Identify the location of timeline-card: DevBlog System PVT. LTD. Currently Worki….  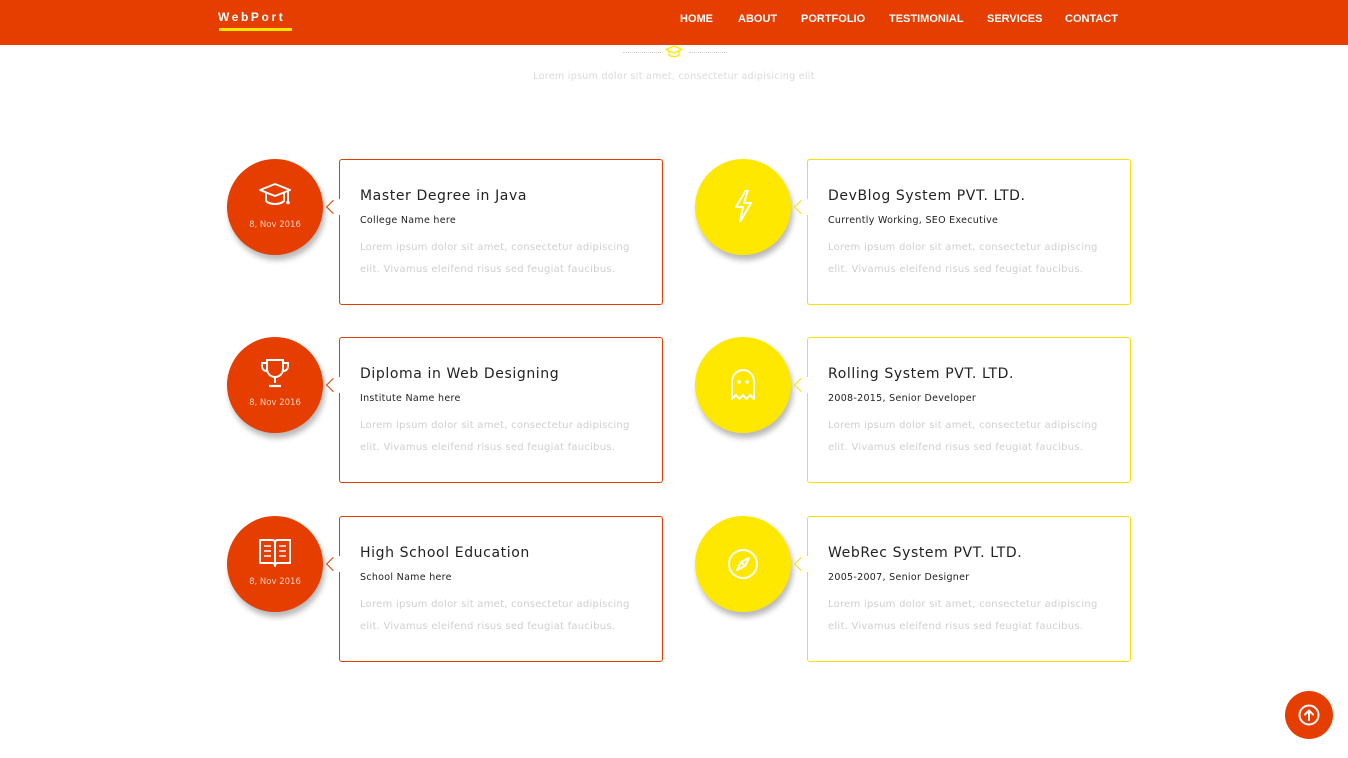
(969, 232).